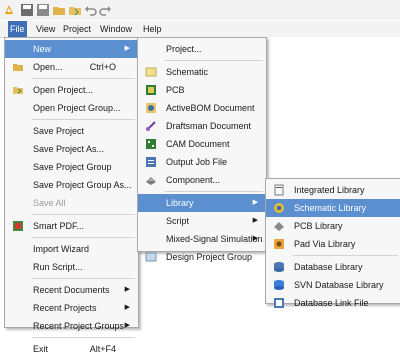  Describe the element at coordinates (202, 221) in the screenshot. I see `new-menu-item-script: Script ▶` at that location.